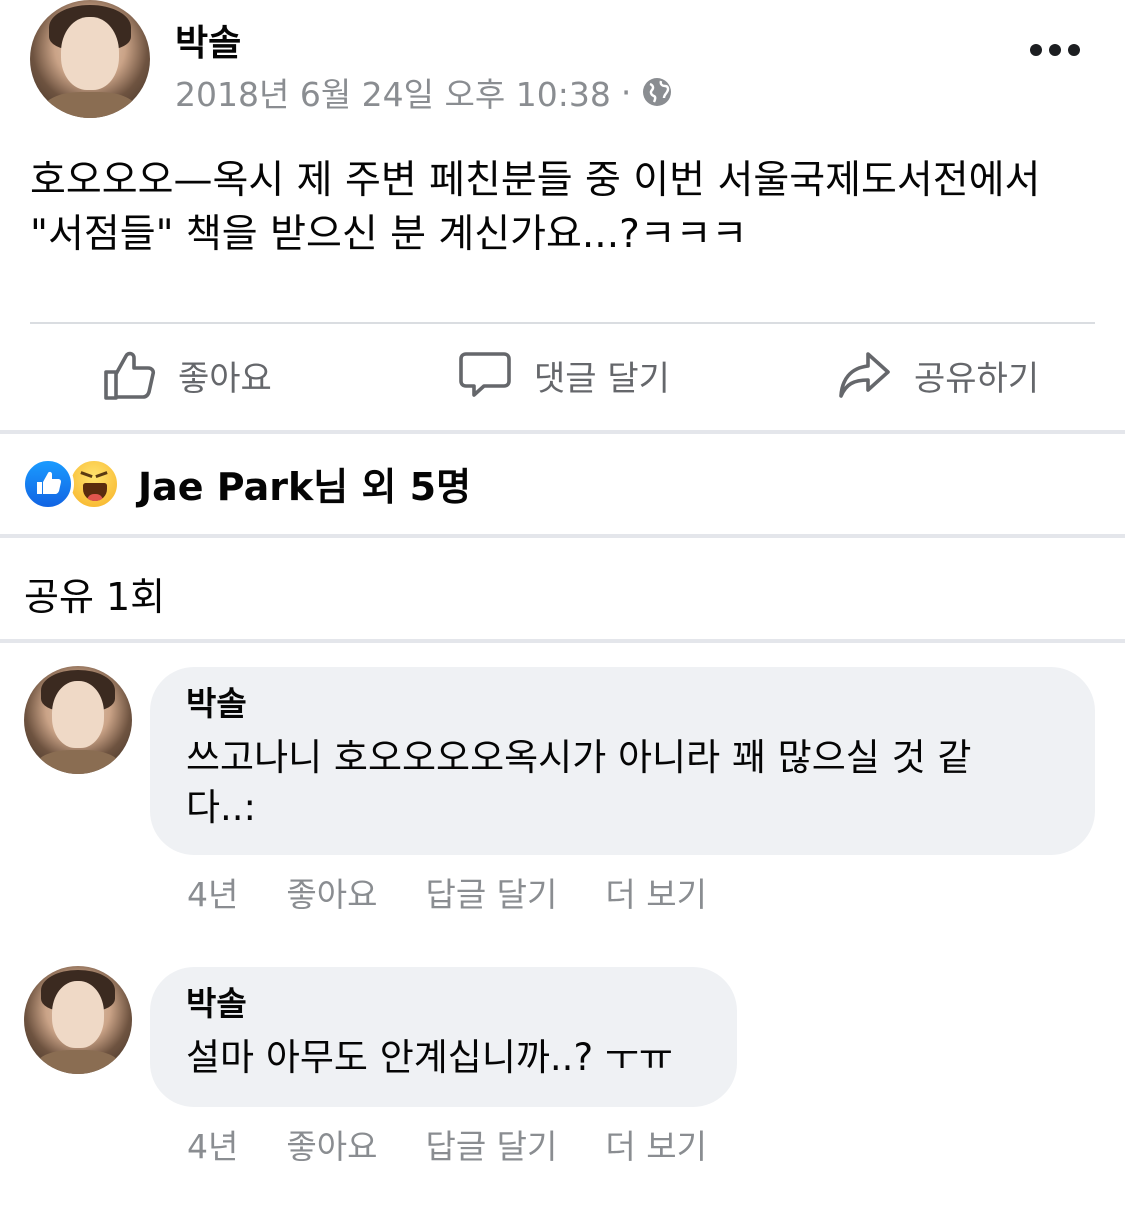 This screenshot has width=1125, height=1214. Describe the element at coordinates (535, 180) in the screenshot. I see `post-body-line-1: 호오오오—옥시 제 주변 페친분들 중 이번 서울국제도서전에서` at that location.